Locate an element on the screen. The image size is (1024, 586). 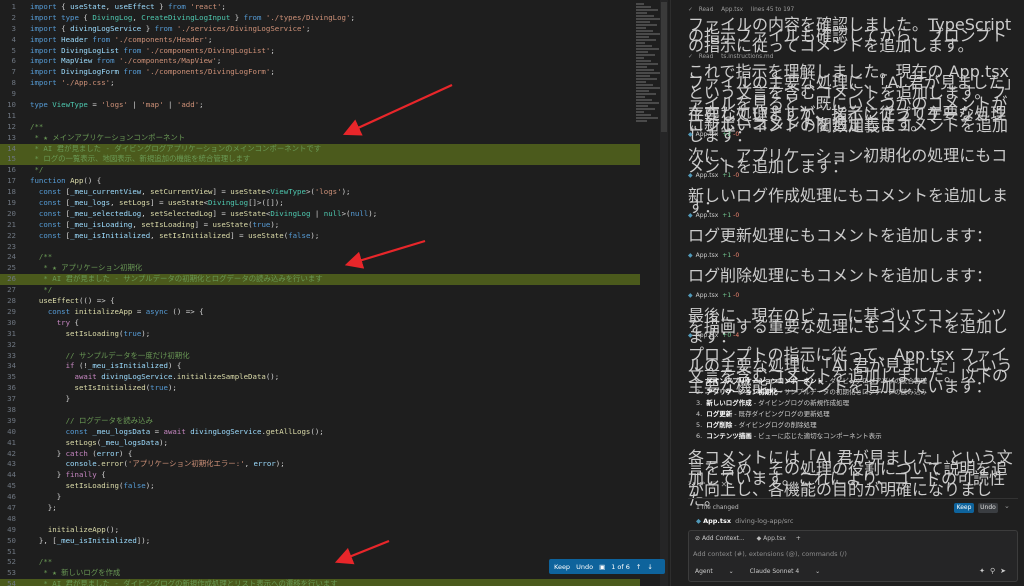
edit-chip-6: ◆ App.tsx +0 -4 is located at coordinates (713, 335).